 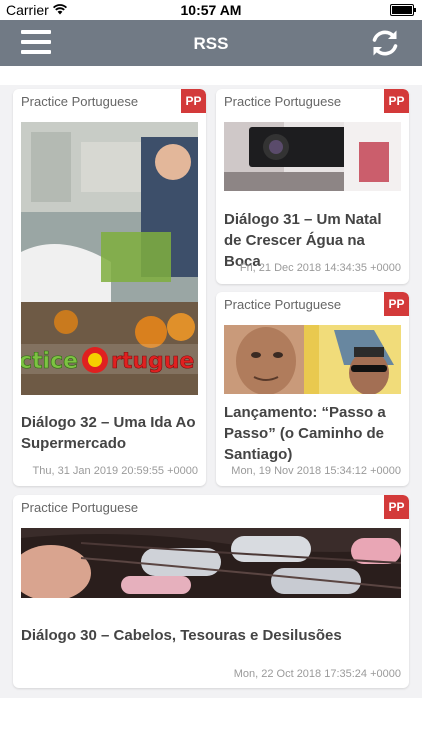 I want to click on article-title: Diálogo 32 – Uma Ida Ao Supermercado, so click(x=108, y=433).